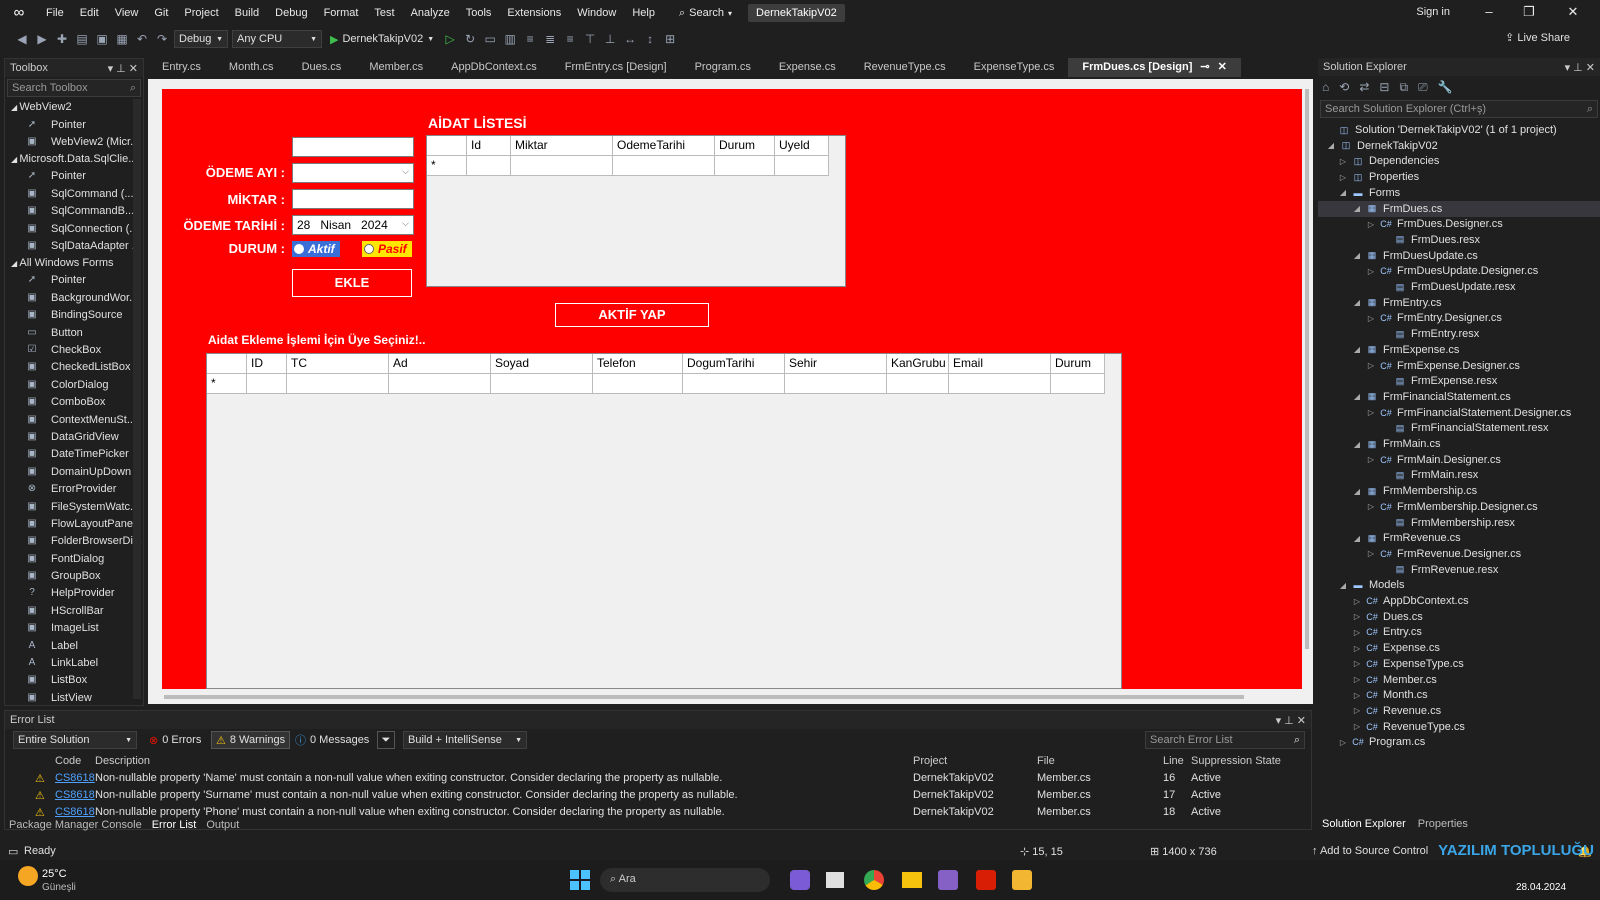 This screenshot has width=1600, height=900. What do you see at coordinates (1580, 67) in the screenshot?
I see `pin-icon: ▾ ⊥ ✕` at bounding box center [1580, 67].